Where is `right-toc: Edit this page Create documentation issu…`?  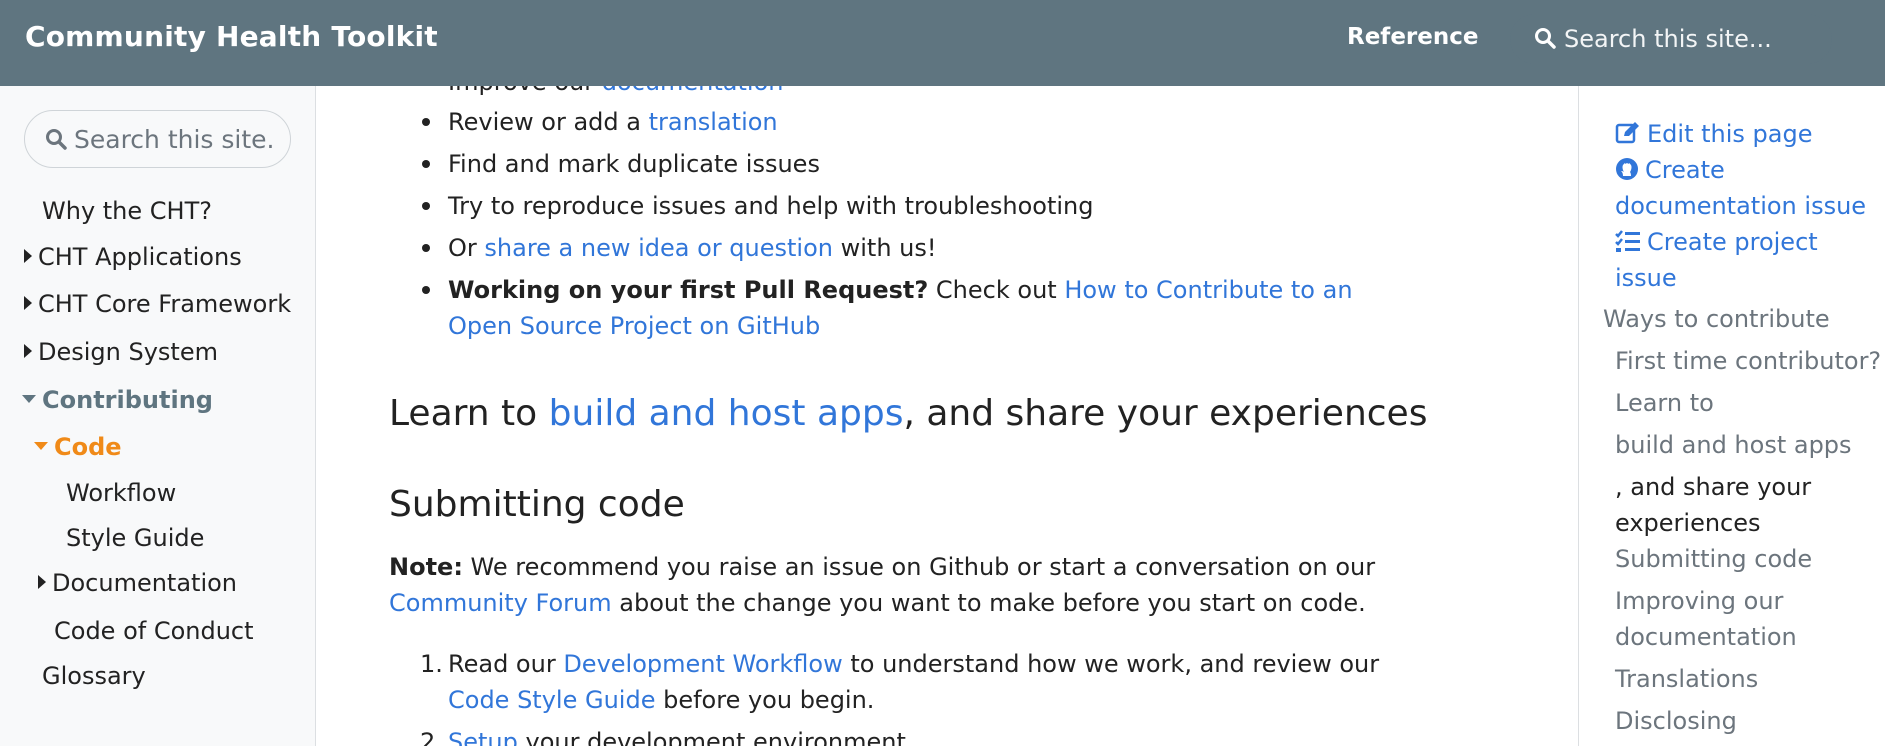 right-toc: Edit this page Create documentation issu… is located at coordinates (1731, 416).